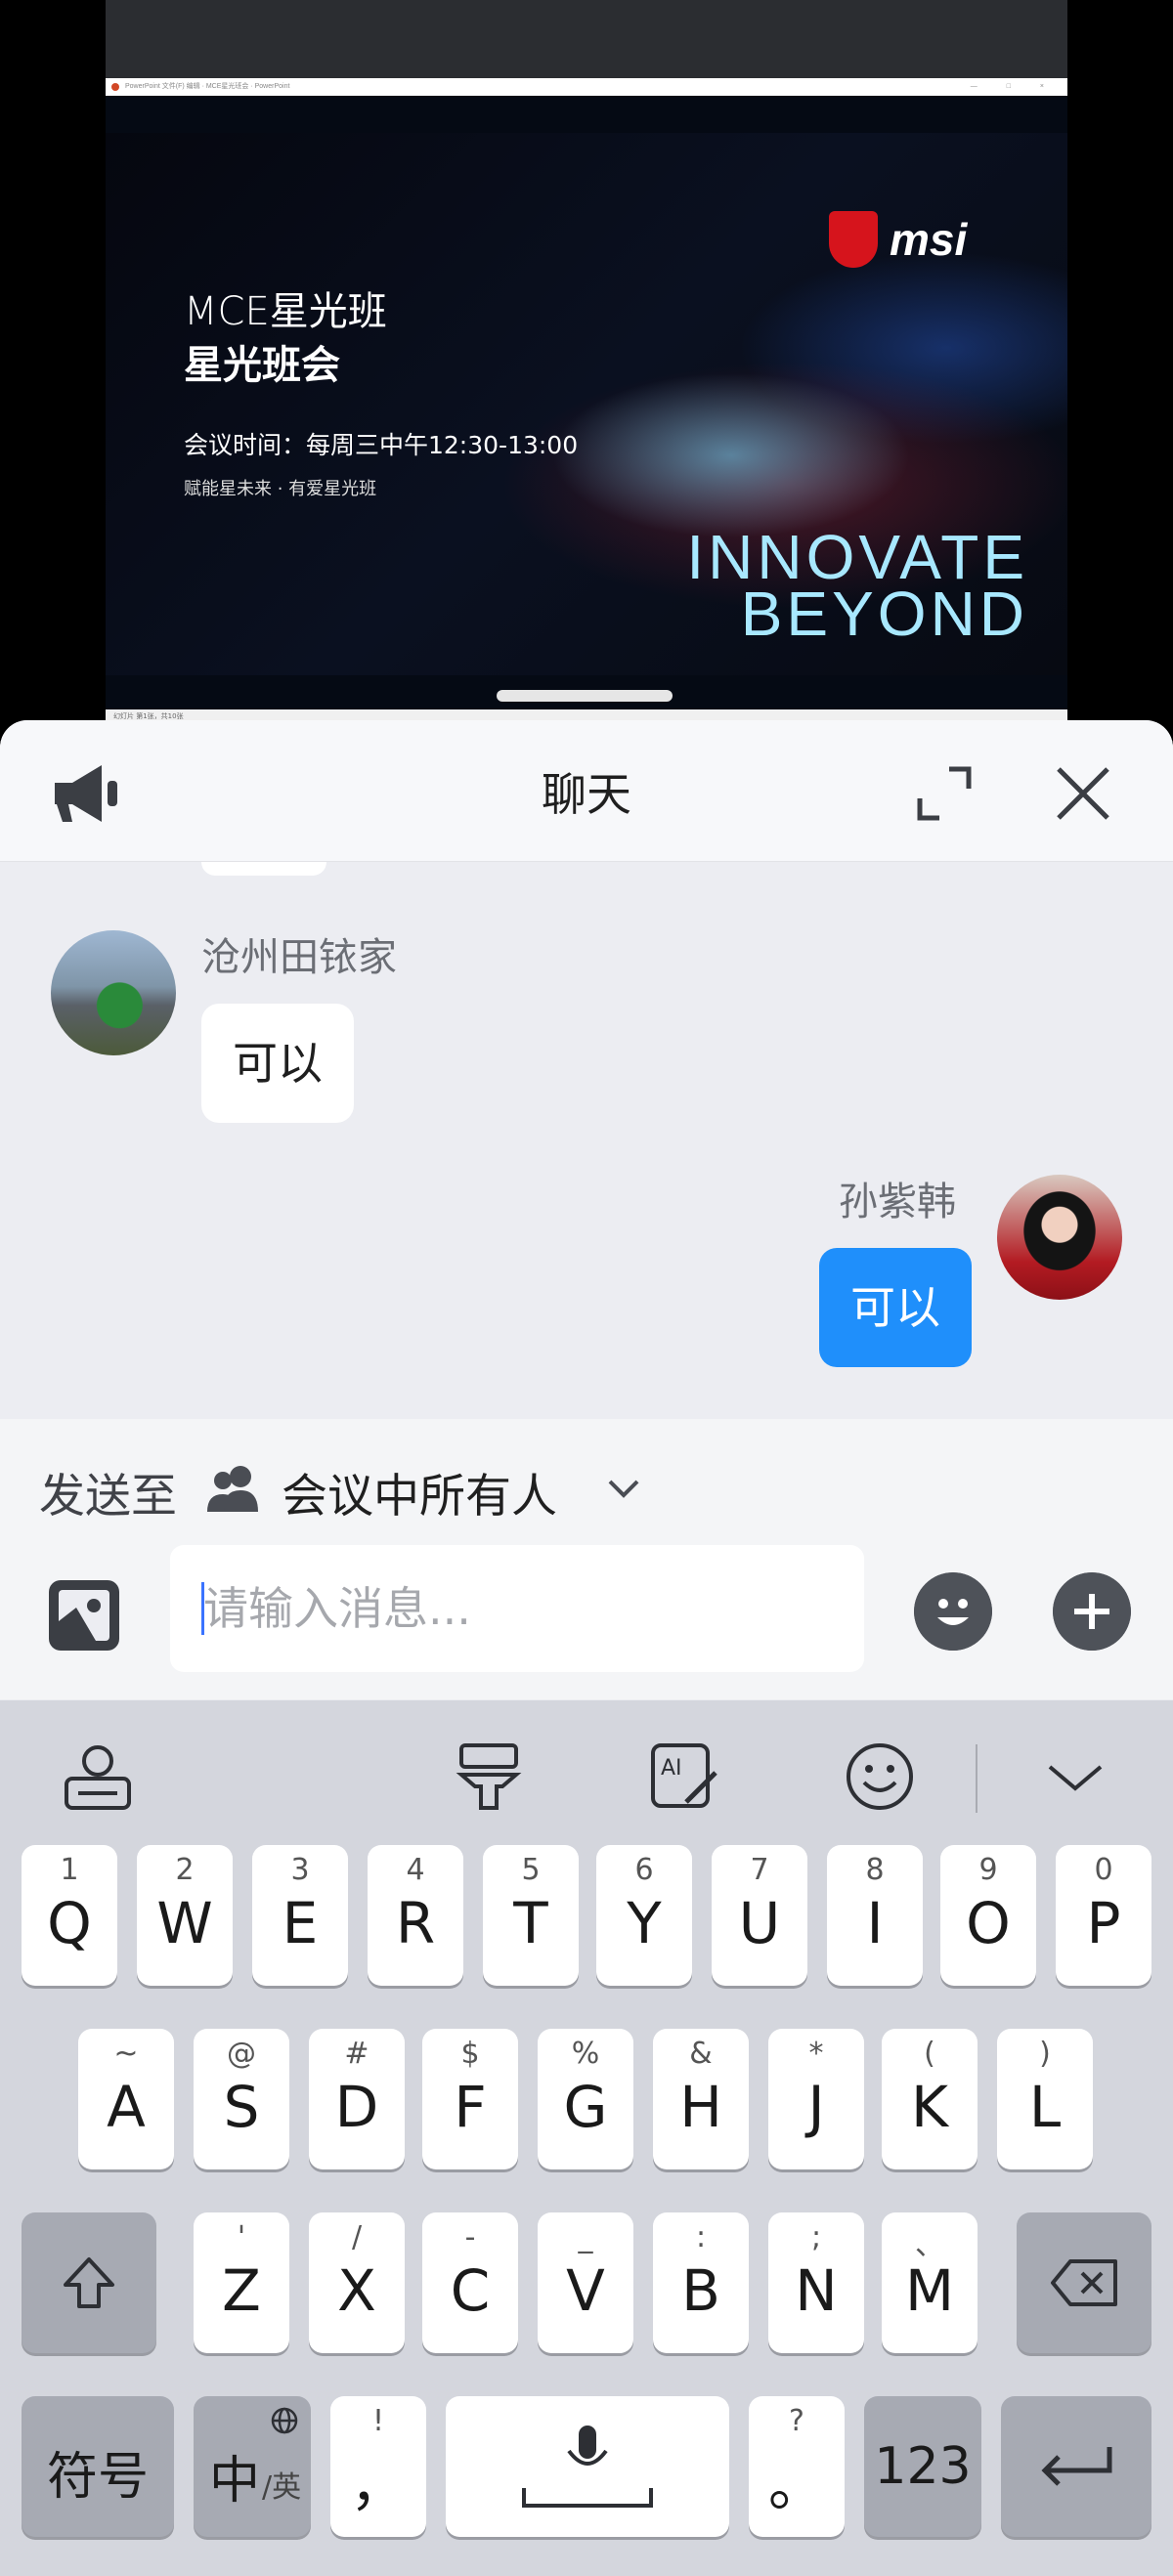 Image resolution: width=1173 pixels, height=2576 pixels. What do you see at coordinates (185, 1916) in the screenshot?
I see `key-w: 2W` at bounding box center [185, 1916].